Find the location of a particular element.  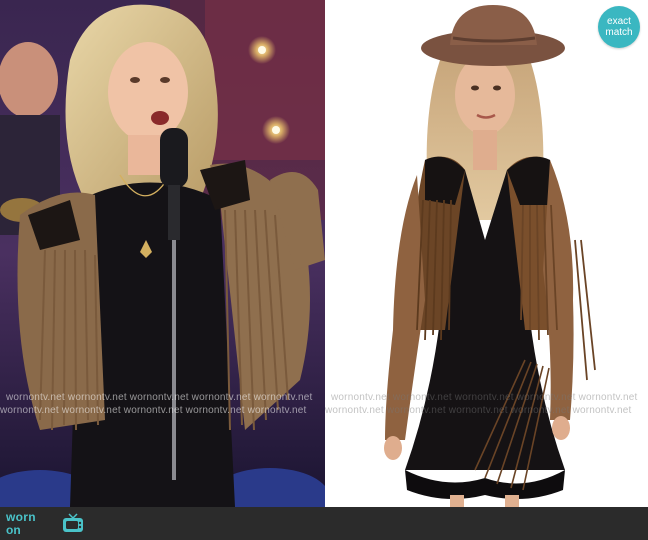

exact-match-badge: exact match is located at coordinates (619, 27).